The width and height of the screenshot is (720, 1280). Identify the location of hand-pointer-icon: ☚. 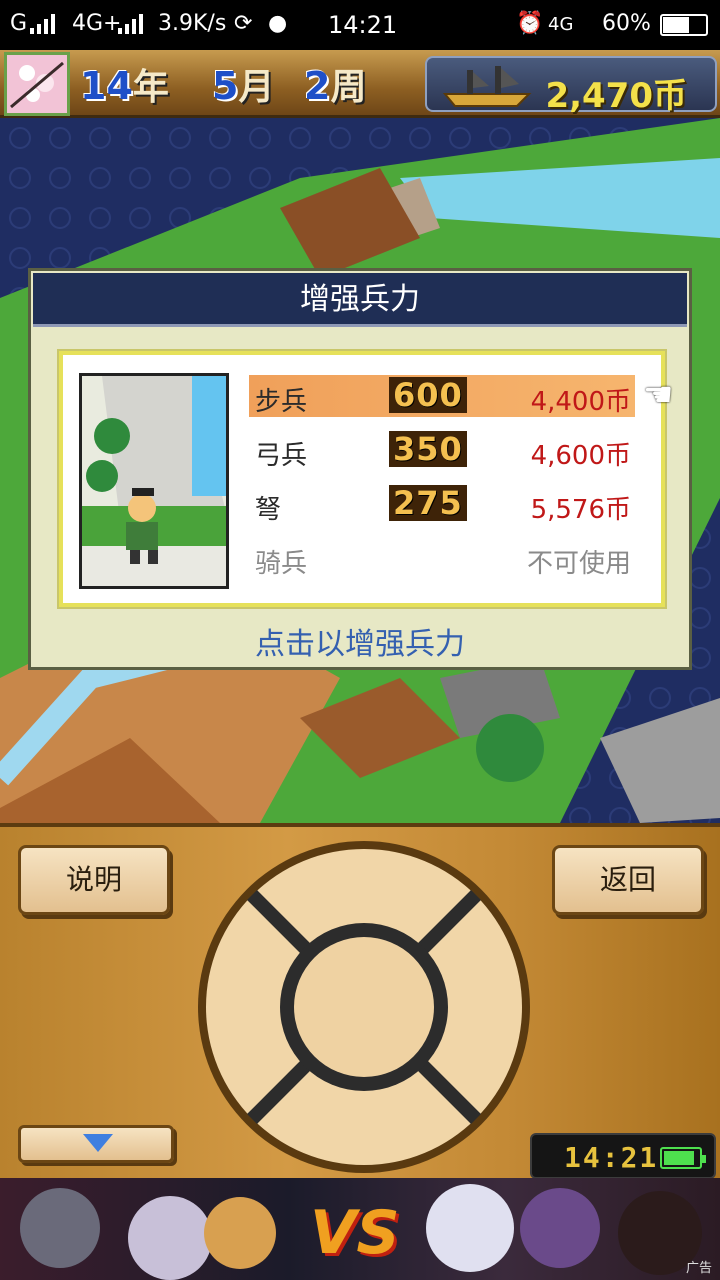
(658, 395).